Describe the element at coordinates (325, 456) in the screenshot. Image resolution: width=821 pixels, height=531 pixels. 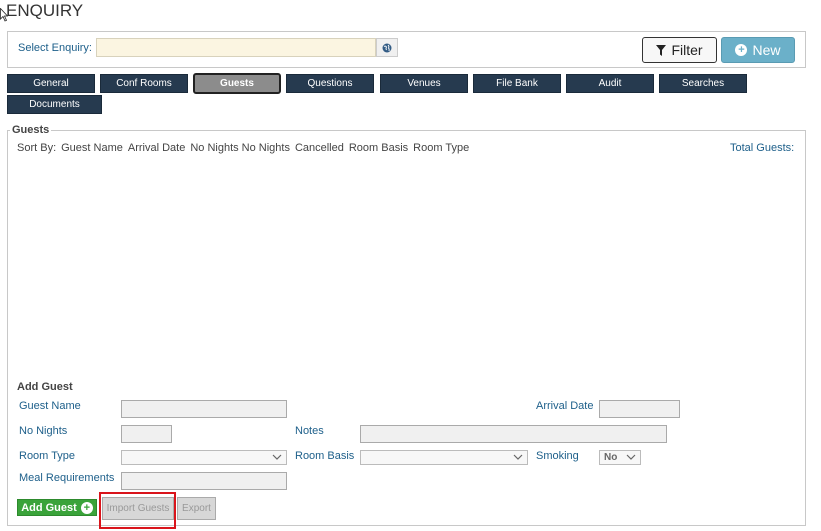
I see `room-basis-label: Room Basis` at that location.